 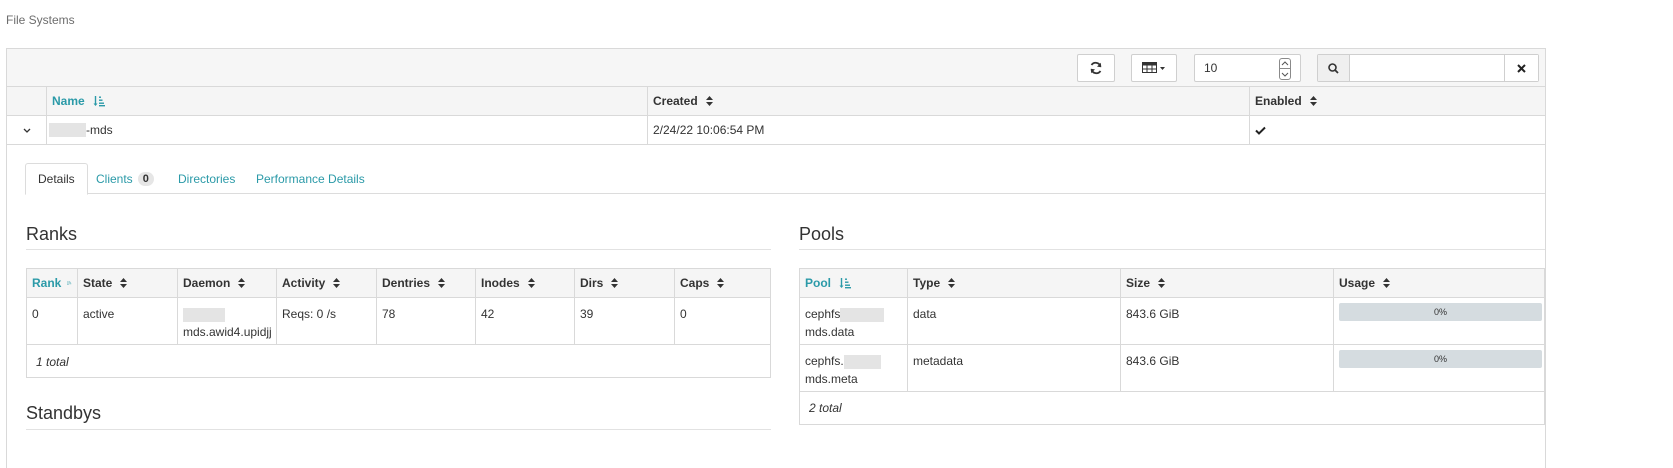 I want to click on column-label: Inodes, so click(x=500, y=283).